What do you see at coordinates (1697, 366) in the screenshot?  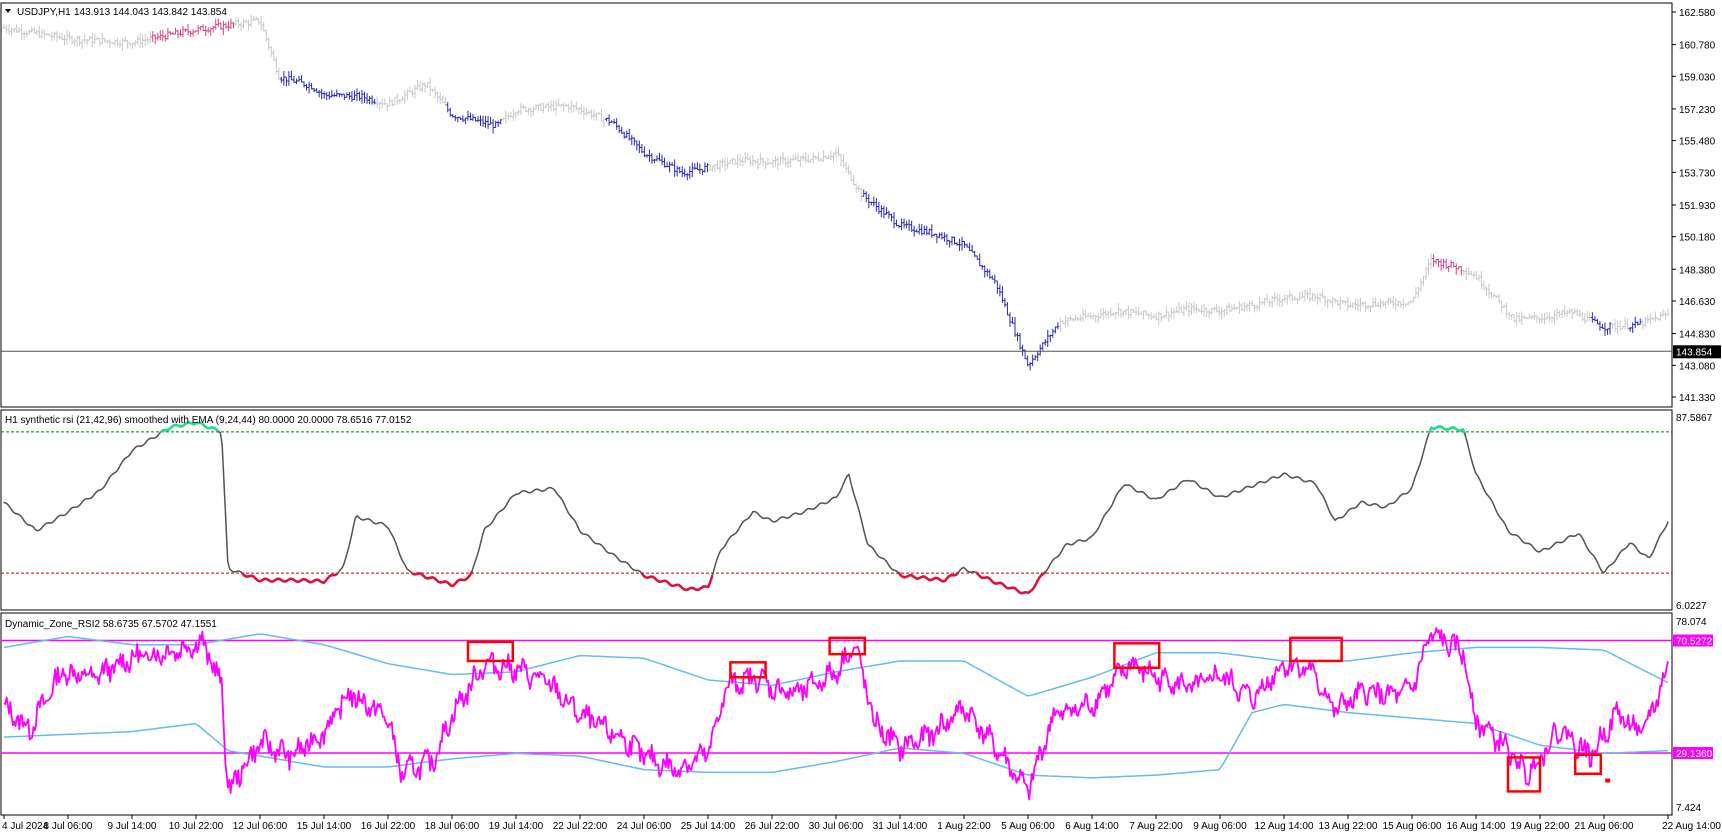 I see `price-tick-label: 143.080` at bounding box center [1697, 366].